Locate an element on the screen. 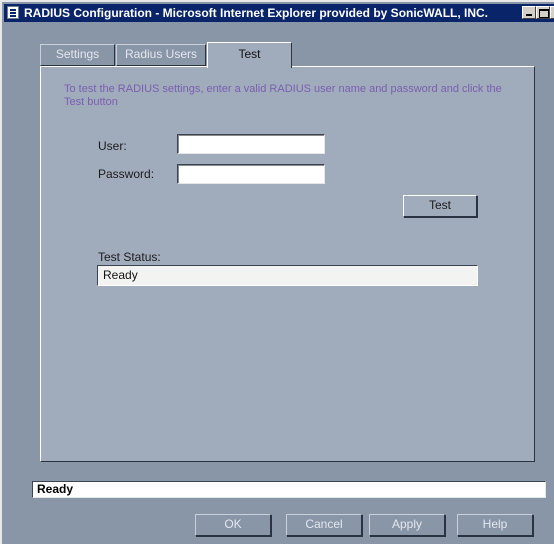  password-input is located at coordinates (251, 174).